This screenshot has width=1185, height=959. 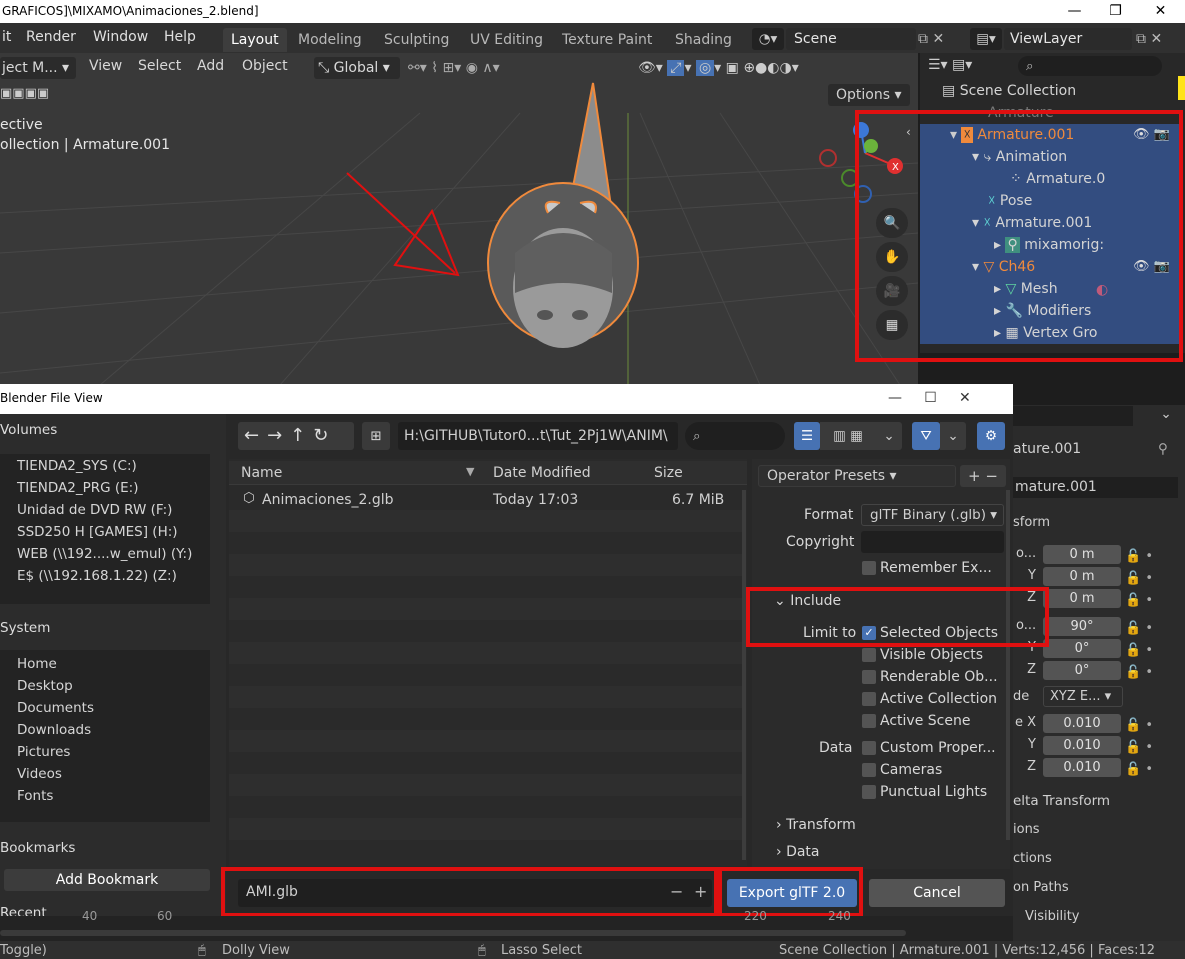 What do you see at coordinates (6, 37) in the screenshot?
I see `menu-edit: it` at bounding box center [6, 37].